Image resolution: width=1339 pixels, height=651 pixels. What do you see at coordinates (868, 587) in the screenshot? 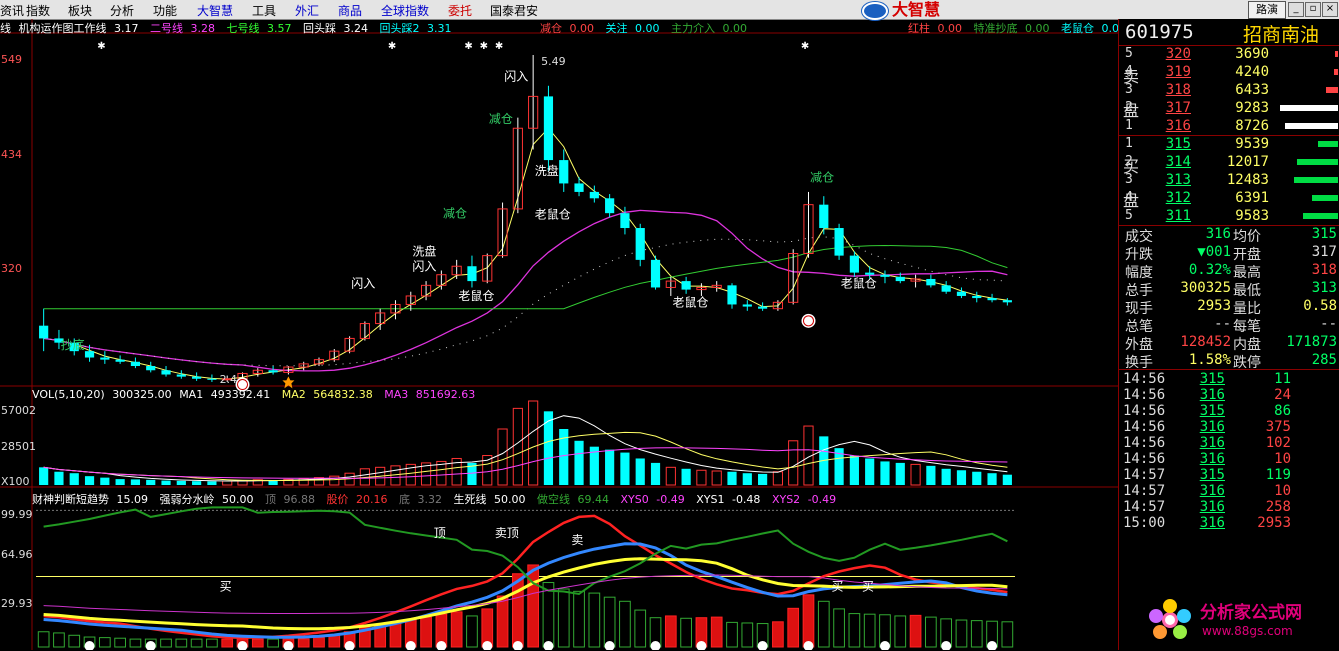
I see `indicator-signal-label: 买` at bounding box center [868, 587].